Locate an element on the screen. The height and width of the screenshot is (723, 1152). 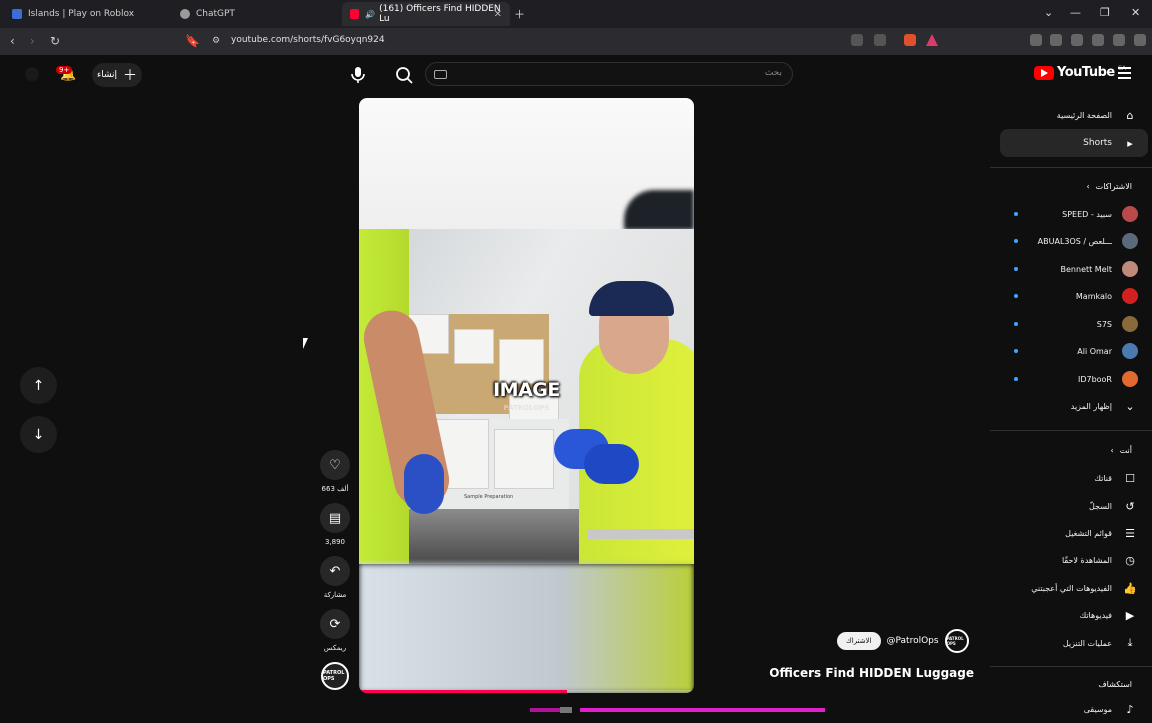
like-heart-icon: ♡ is located at coordinates (335, 465).